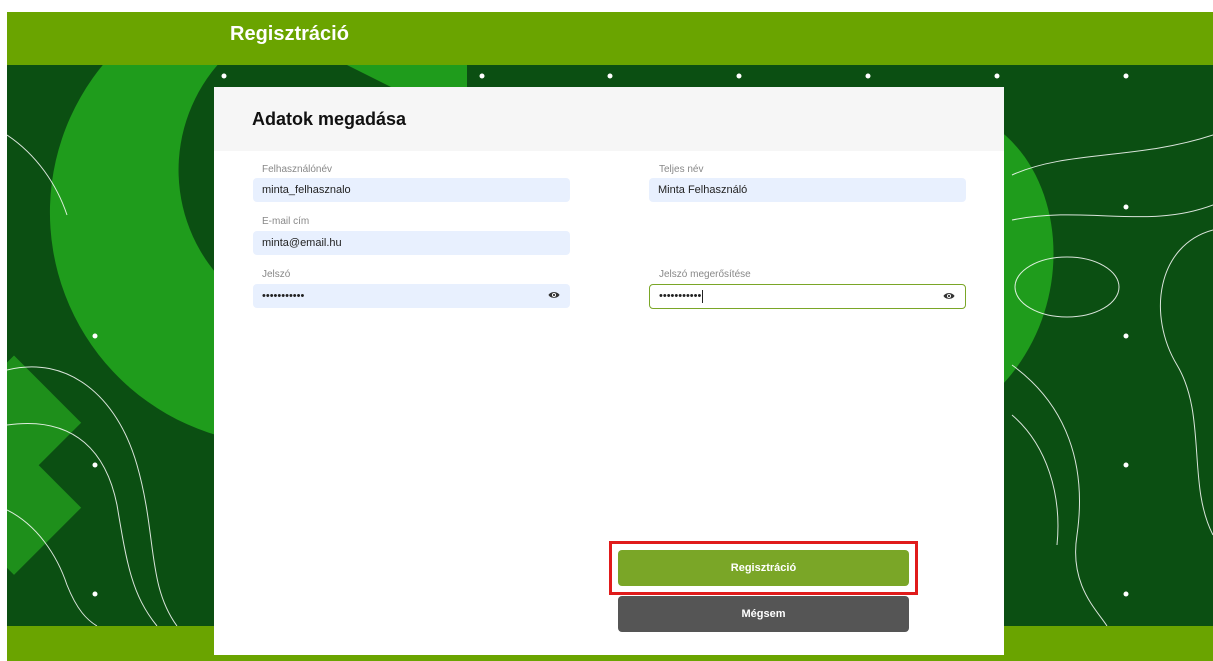 The image size is (1213, 661). I want to click on password-confirm-input: •••••••••••, so click(807, 296).